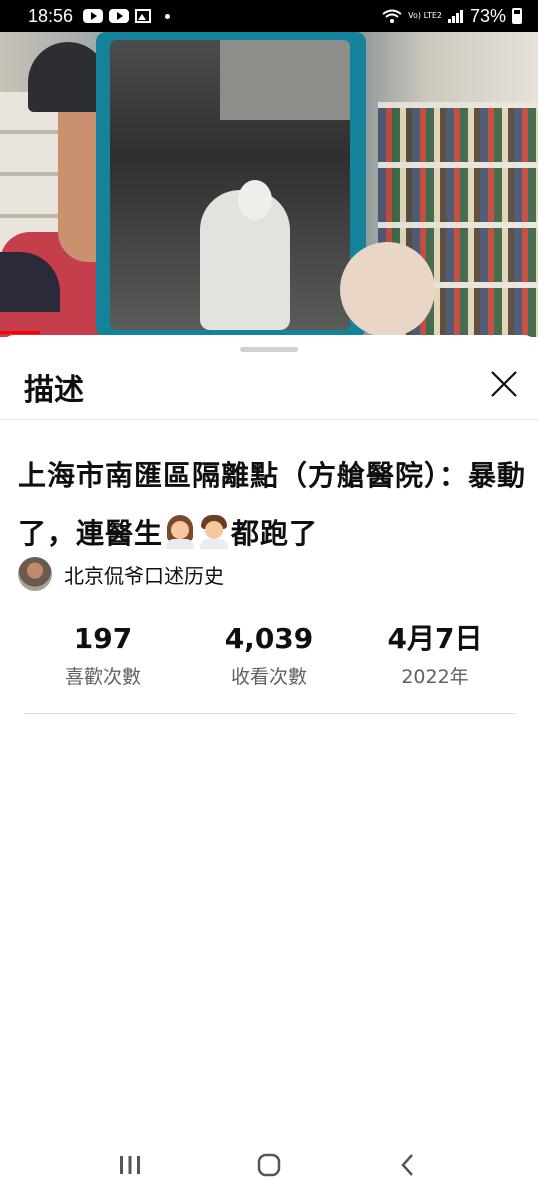 Image resolution: width=538 pixels, height=1200 pixels. I want to click on home-button, so click(269, 1165).